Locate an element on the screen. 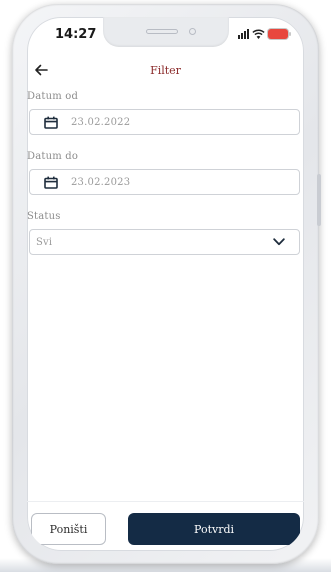  wifi-icon is located at coordinates (258, 34).